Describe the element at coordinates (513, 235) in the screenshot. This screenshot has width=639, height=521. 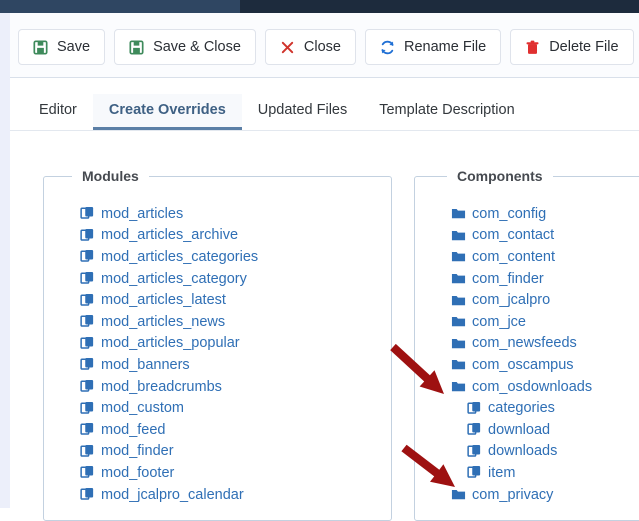
I see `override-link: com_contact` at that location.